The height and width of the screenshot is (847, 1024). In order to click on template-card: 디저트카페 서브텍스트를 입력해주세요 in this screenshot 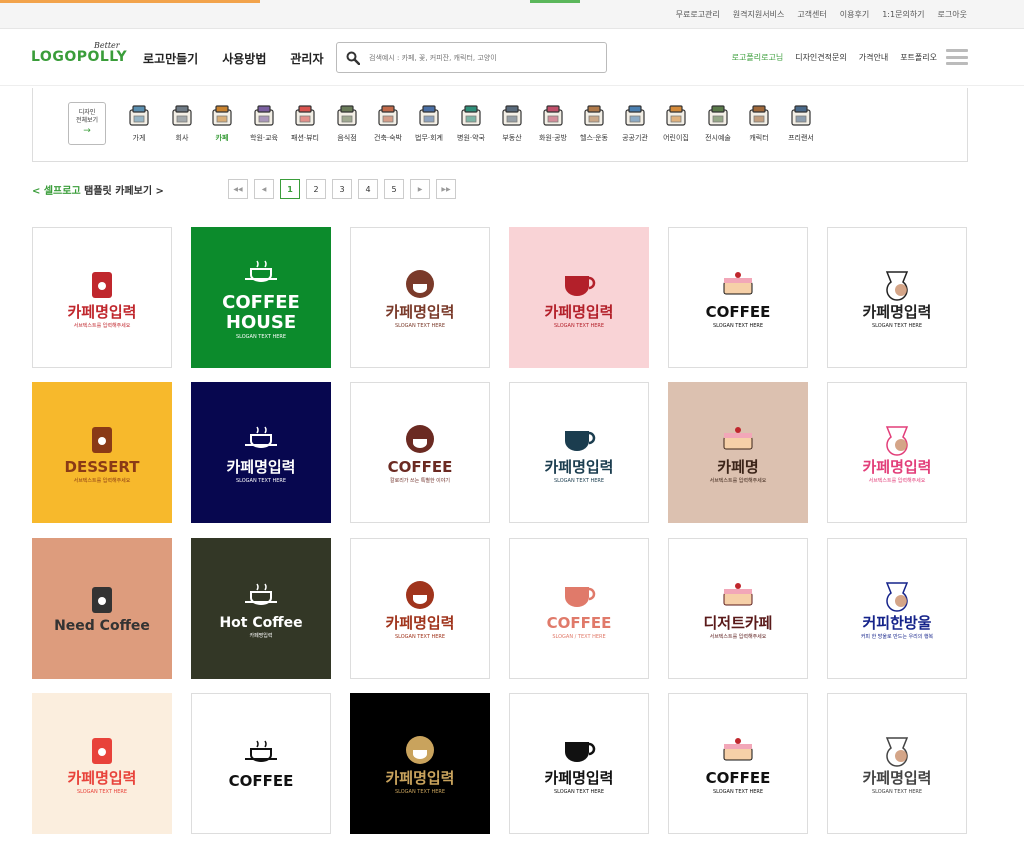, I will do `click(738, 608)`.